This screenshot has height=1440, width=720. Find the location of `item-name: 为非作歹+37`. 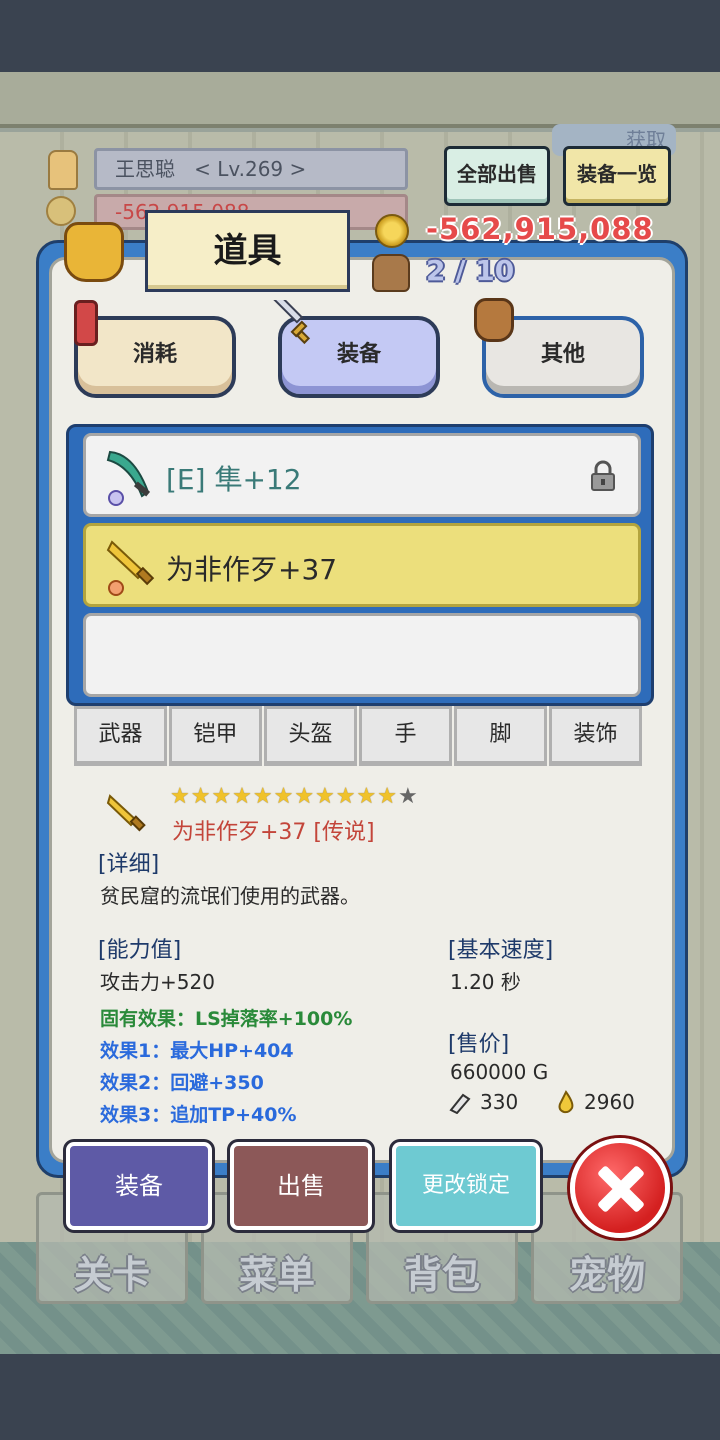

item-name: 为非作歹+37 is located at coordinates (252, 569).